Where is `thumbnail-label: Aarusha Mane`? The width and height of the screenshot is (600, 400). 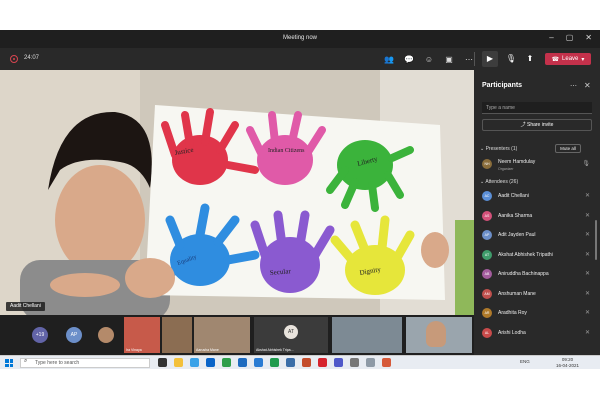
thumbnail-label: Aarusha Mane is located at coordinates (207, 350).